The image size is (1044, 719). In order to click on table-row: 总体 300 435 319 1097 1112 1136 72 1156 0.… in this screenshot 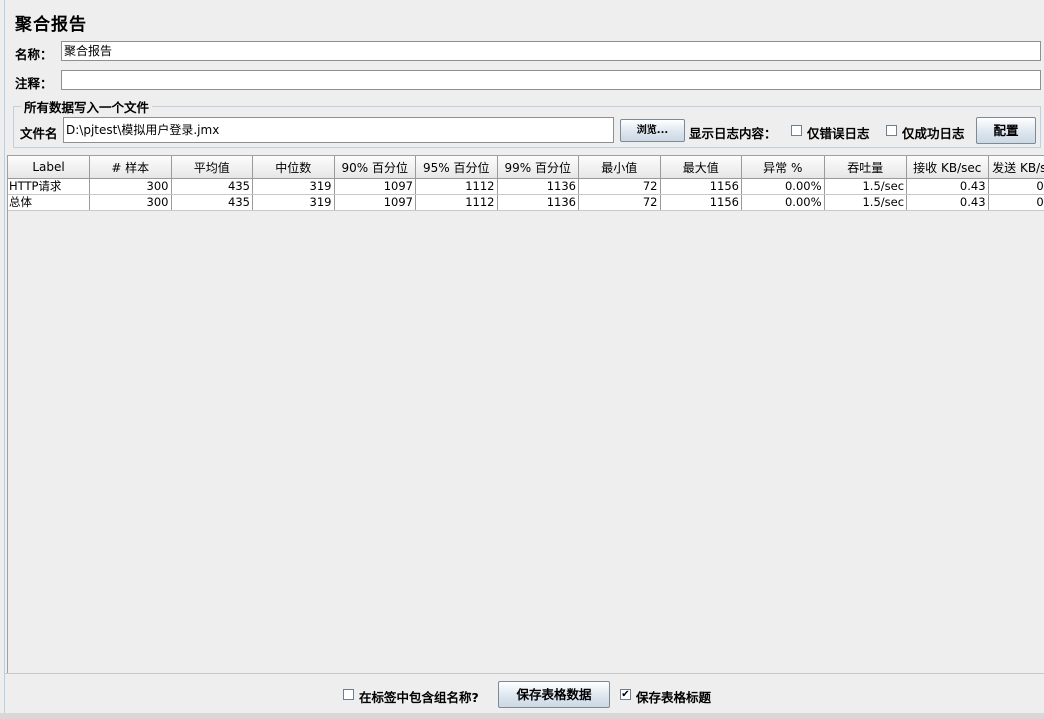, I will do `click(526, 202)`.